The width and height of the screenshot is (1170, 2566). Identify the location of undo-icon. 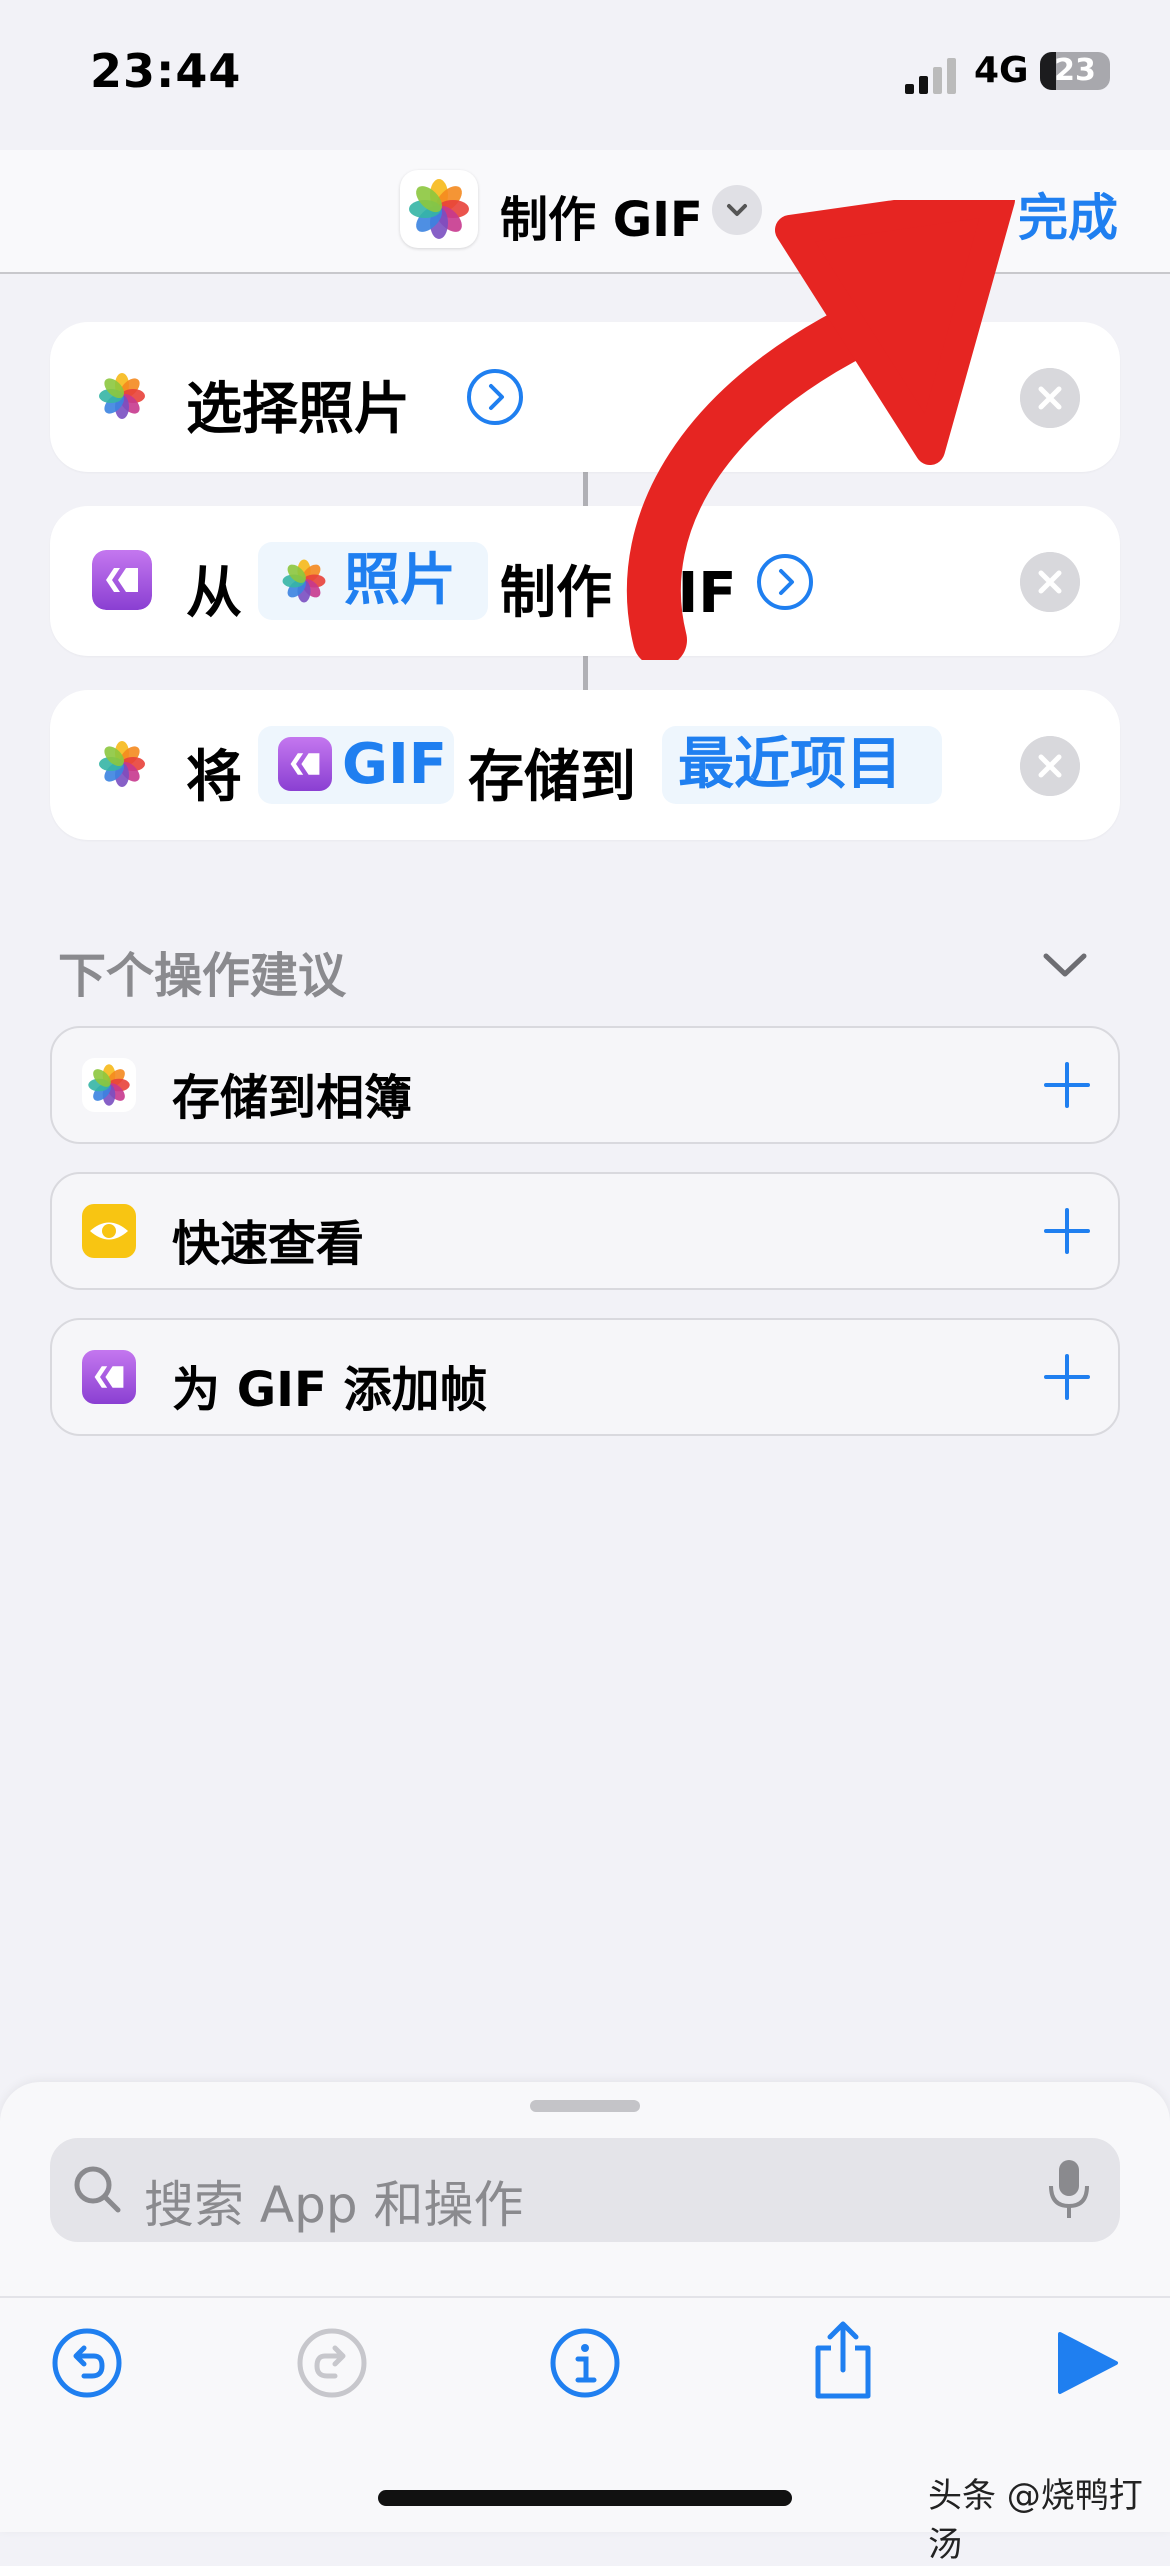
(87, 2363).